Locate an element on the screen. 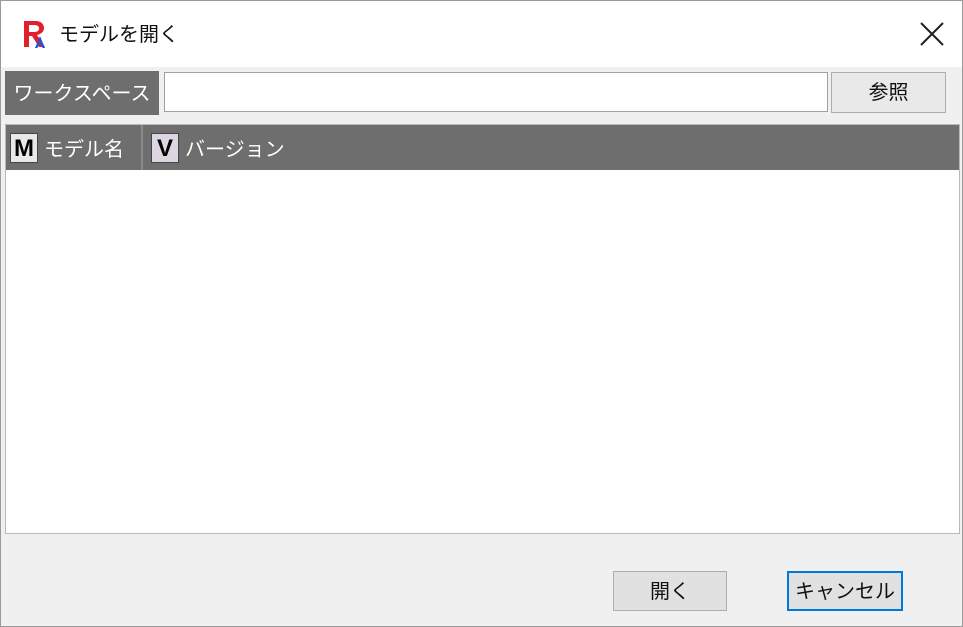 The height and width of the screenshot is (627, 963). model-m-icon: M is located at coordinates (24, 147).